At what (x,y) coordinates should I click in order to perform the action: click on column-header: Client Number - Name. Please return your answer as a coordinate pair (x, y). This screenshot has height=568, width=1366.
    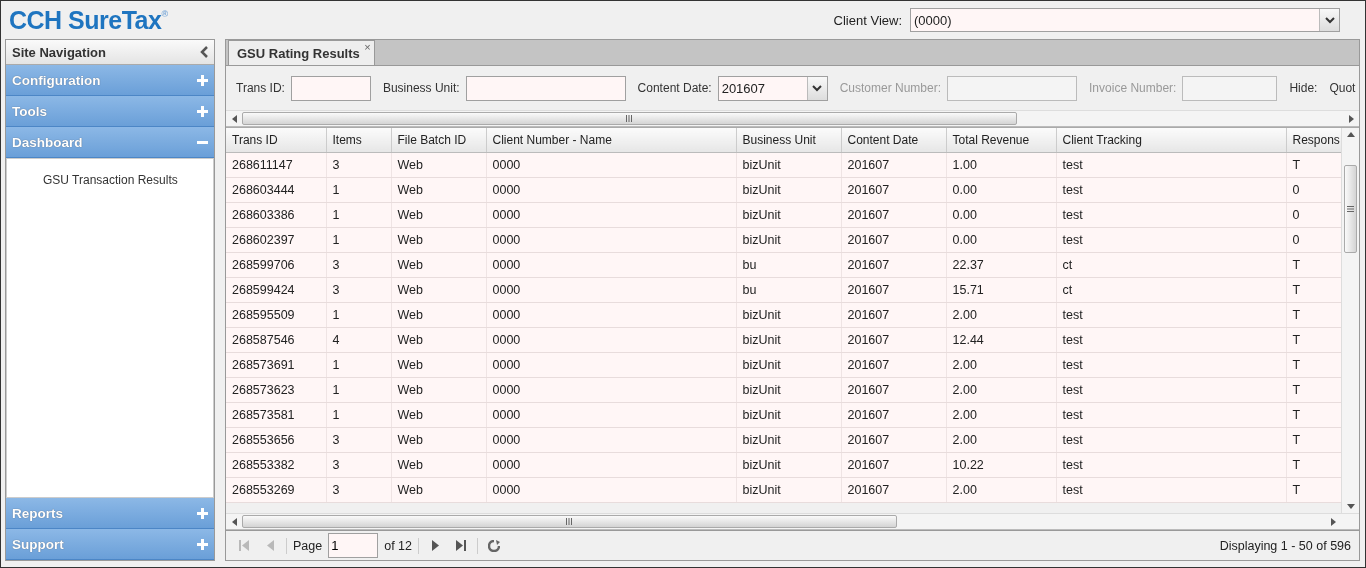
    Looking at the image, I should click on (611, 140).